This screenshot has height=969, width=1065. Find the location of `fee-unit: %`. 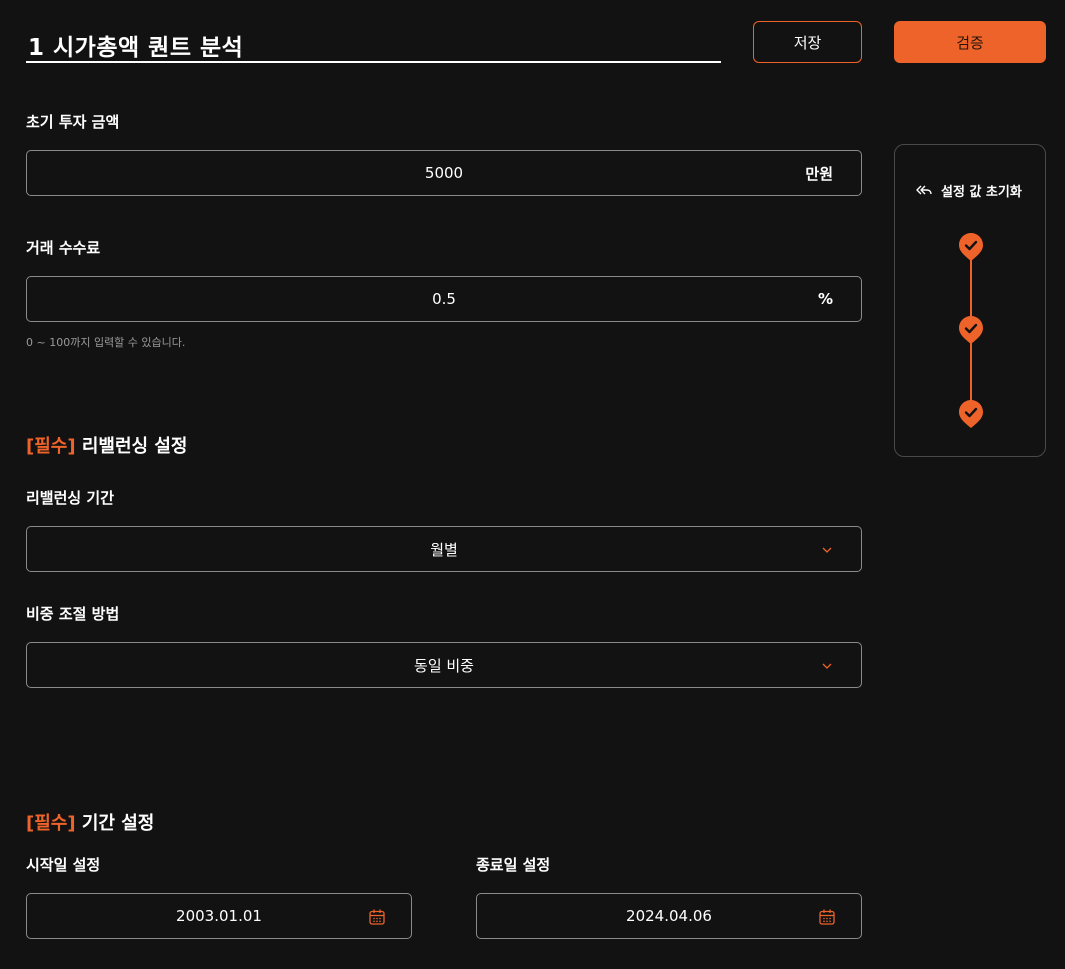

fee-unit: % is located at coordinates (825, 299).